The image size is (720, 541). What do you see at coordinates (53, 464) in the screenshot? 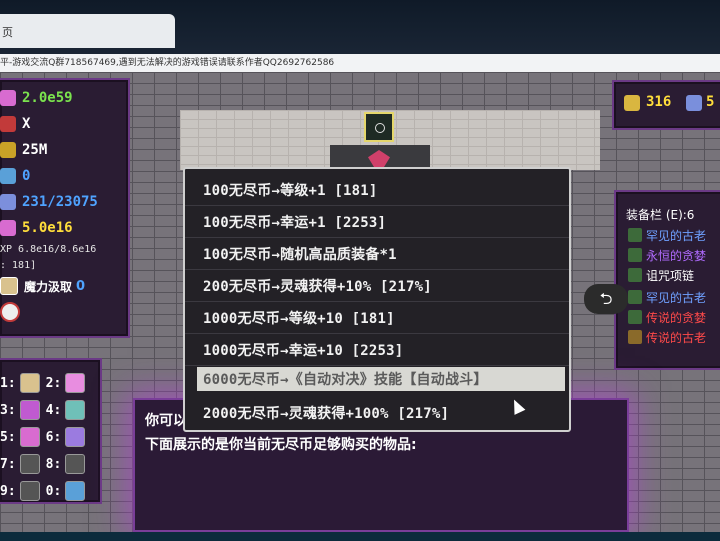
I see `skill-key-8: 8:` at bounding box center [53, 464].